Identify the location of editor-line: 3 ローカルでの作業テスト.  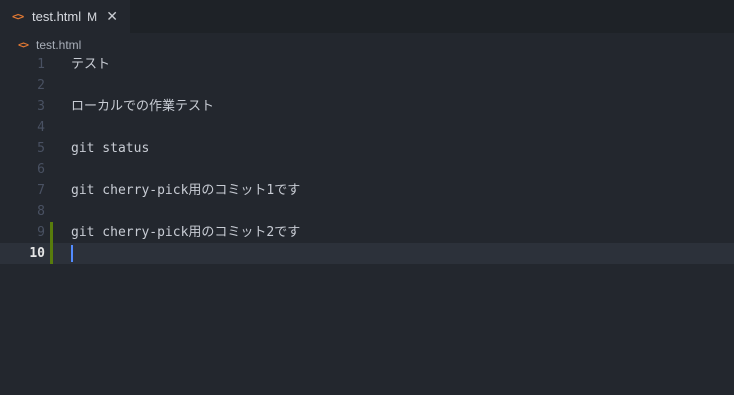
(367, 106).